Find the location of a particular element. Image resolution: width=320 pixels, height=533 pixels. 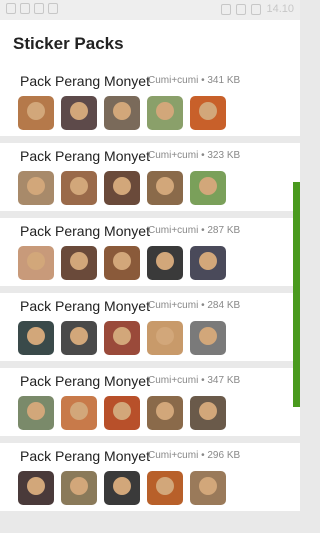

sticker-pack-card: Pack Perang Monyet Cumi+cumi • 347 KB is located at coordinates (150, 405).